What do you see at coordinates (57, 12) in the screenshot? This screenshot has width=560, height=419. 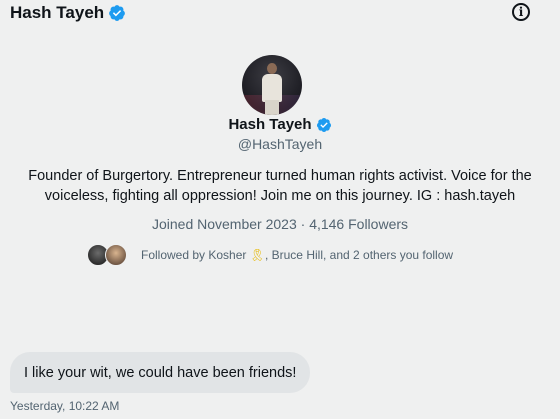 I see `header-name-text: Hash Tayeh` at bounding box center [57, 12].